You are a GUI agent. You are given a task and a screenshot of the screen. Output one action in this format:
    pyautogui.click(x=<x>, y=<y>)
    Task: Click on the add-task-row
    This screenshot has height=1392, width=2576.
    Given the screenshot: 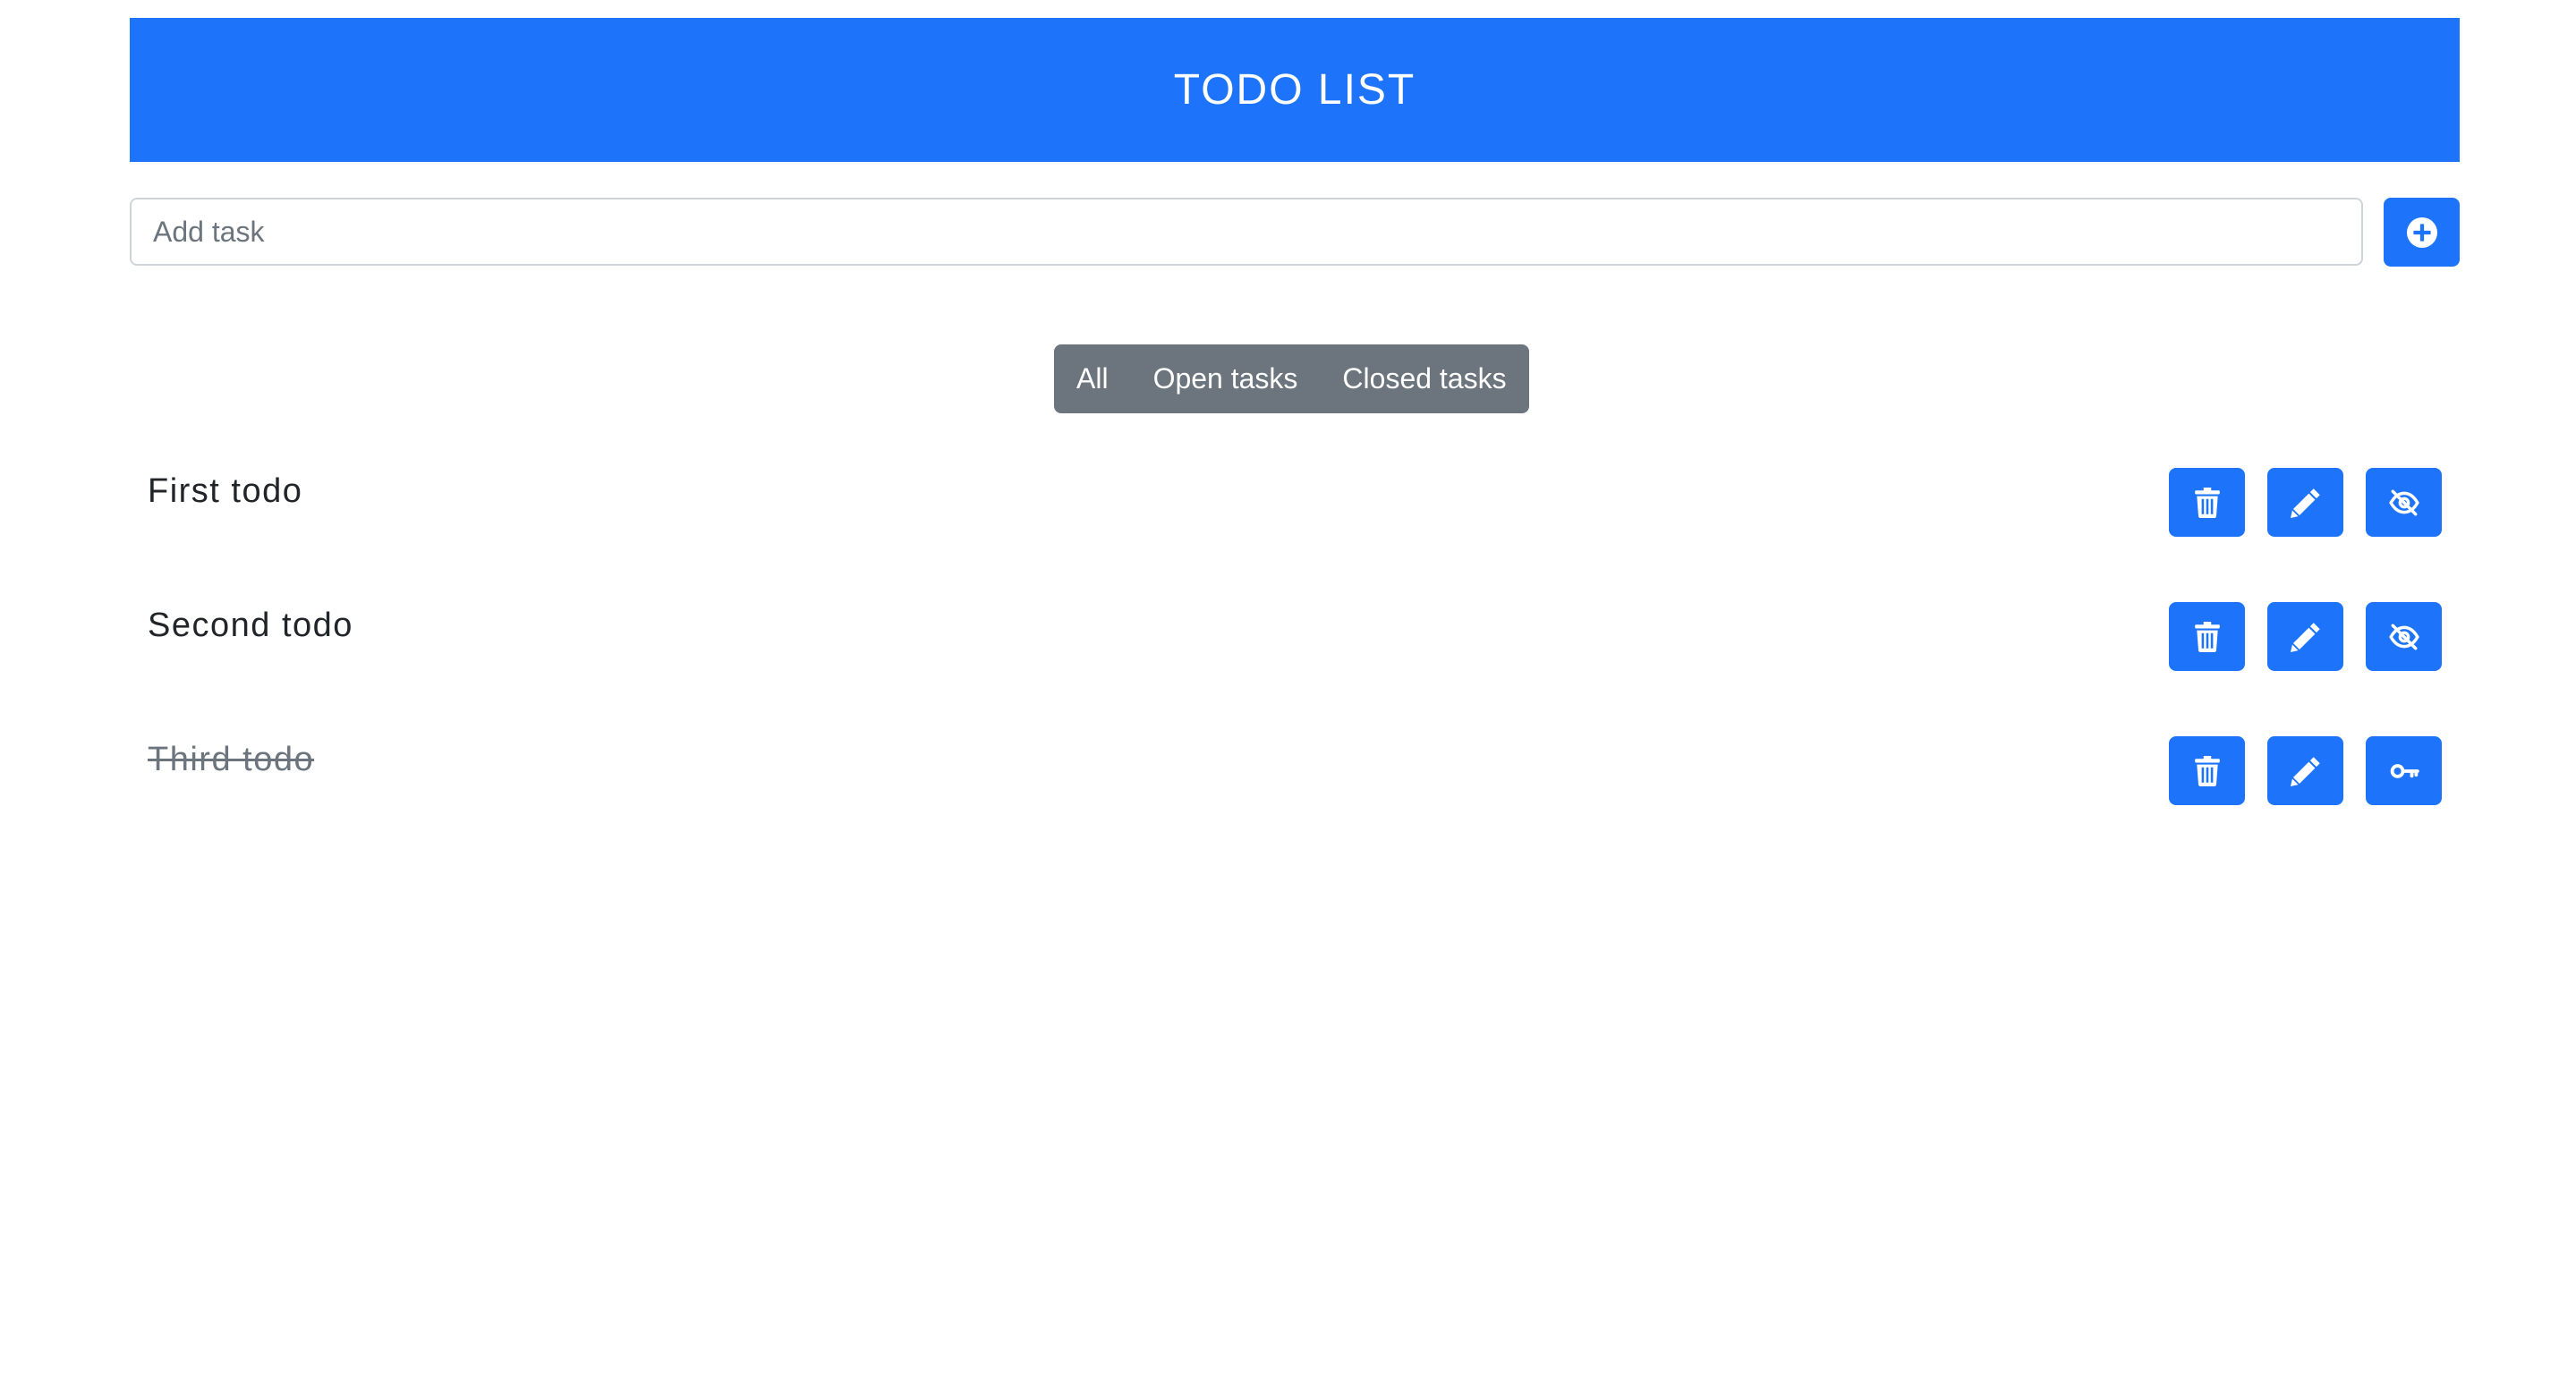 What is the action you would take?
    pyautogui.click(x=1295, y=232)
    